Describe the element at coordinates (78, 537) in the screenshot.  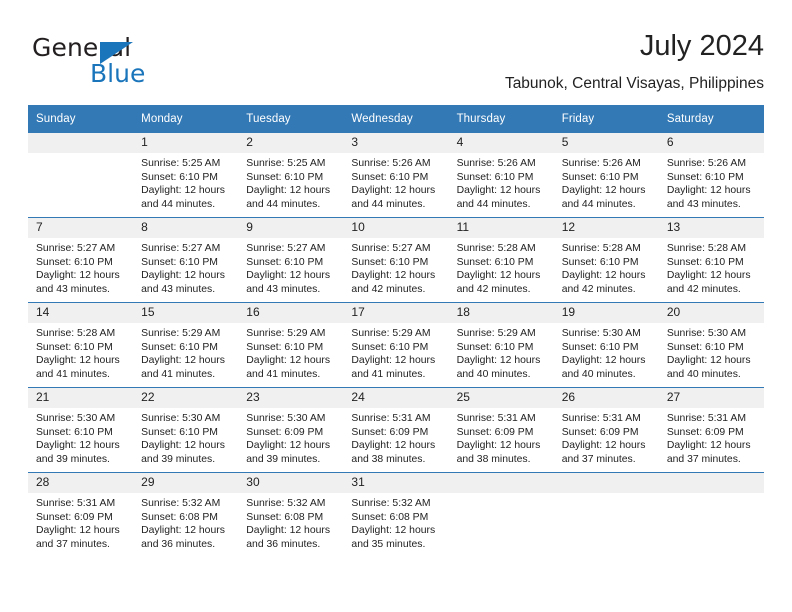
I see `daylight-text: Daylight: 12 hours and 37 minutes.` at that location.